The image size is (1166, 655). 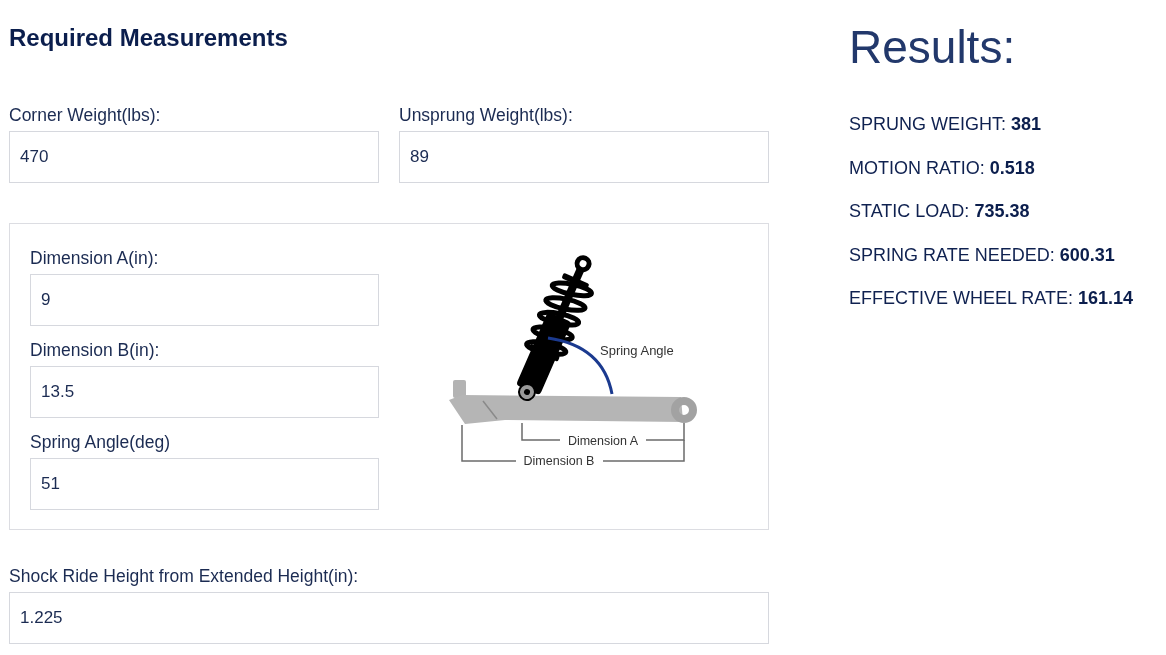 What do you see at coordinates (100, 442) in the screenshot?
I see `field-label: Spring Angle(deg)` at bounding box center [100, 442].